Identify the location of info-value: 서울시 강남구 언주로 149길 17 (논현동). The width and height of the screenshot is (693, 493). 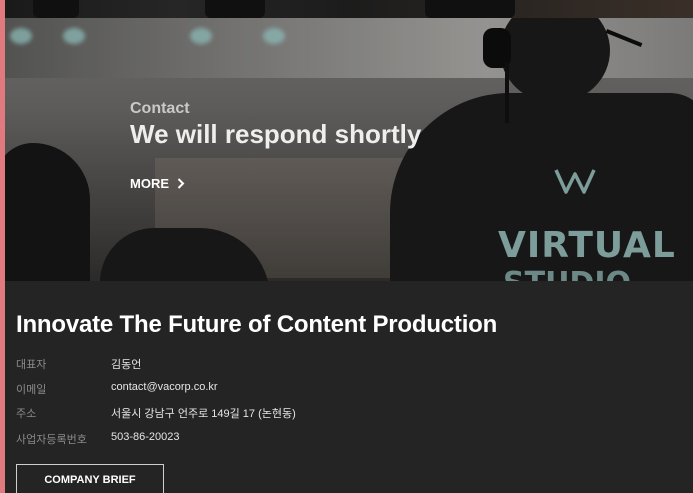
(203, 414).